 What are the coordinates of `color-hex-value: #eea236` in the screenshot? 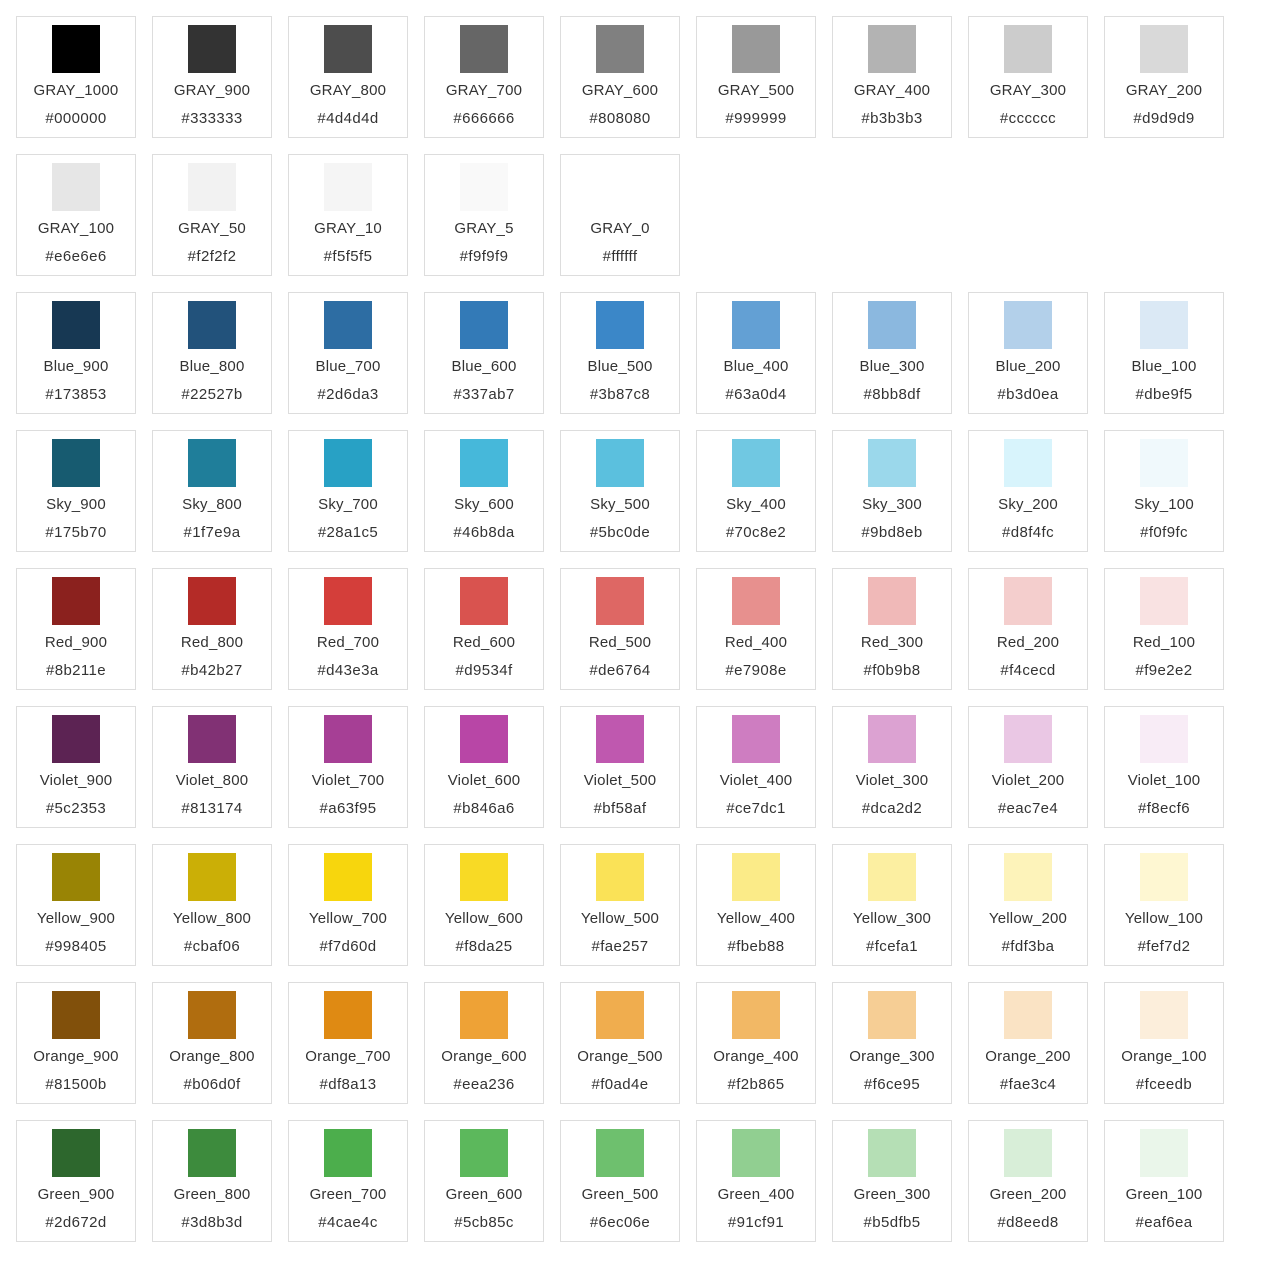 It's located at (484, 1084).